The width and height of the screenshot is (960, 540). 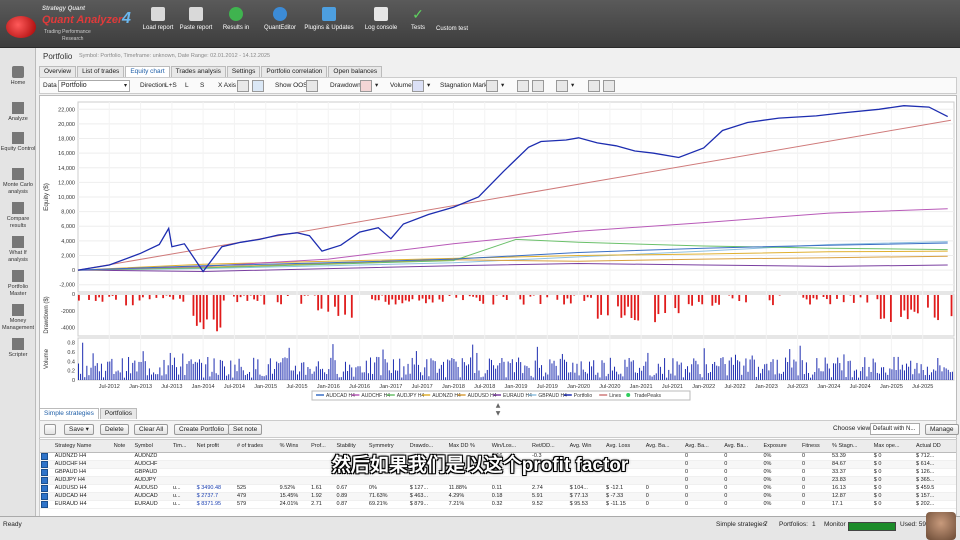 What do you see at coordinates (245, 429) in the screenshot?
I see `set-note-button: Set note` at bounding box center [245, 429].